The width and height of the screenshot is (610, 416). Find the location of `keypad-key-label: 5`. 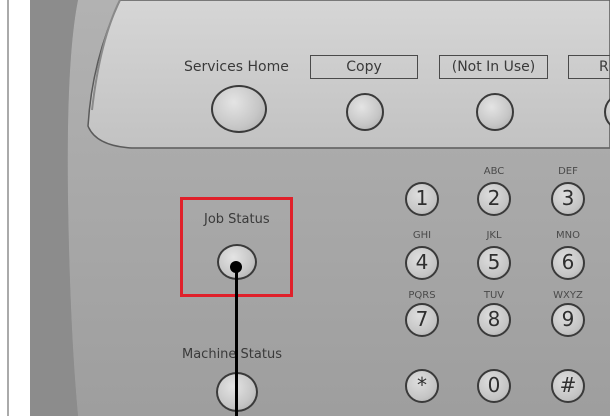

keypad-key-label: 5 is located at coordinates (494, 262).